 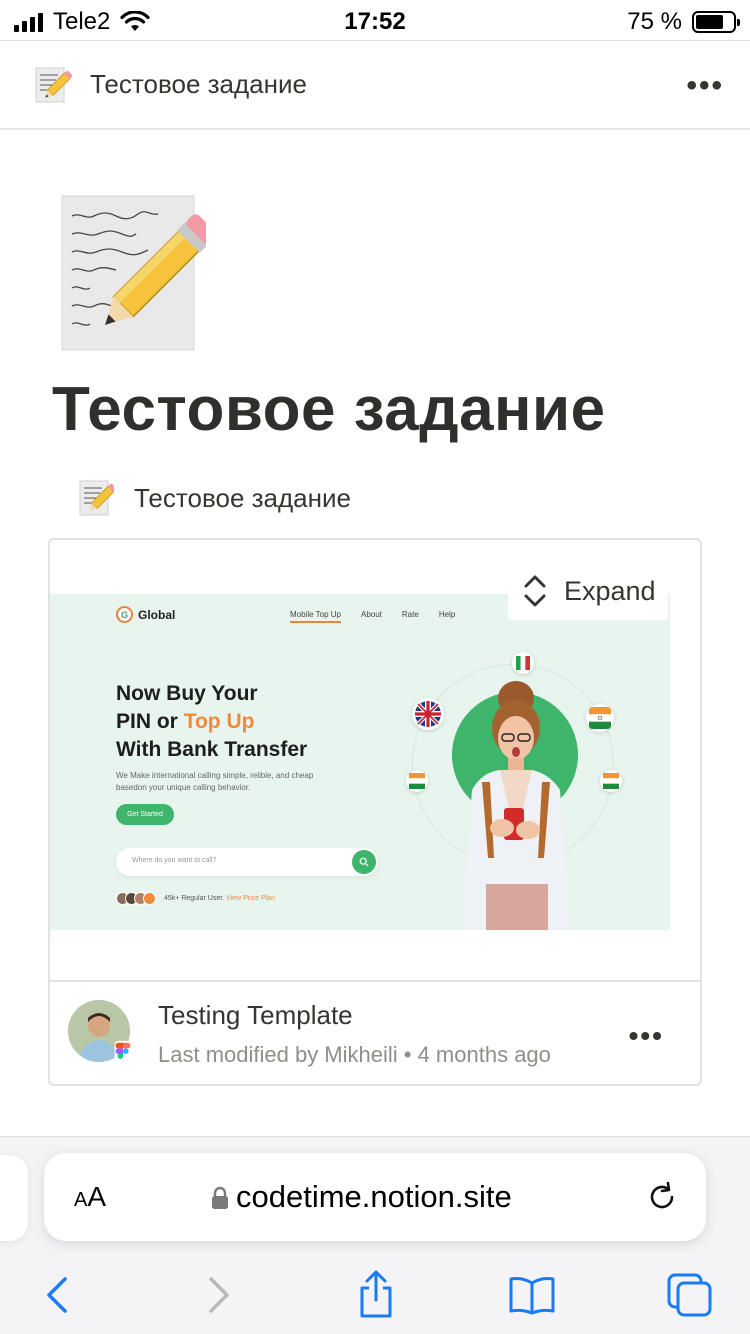 I want to click on address-bar: AA codetime.notion.site, so click(x=375, y=1197).